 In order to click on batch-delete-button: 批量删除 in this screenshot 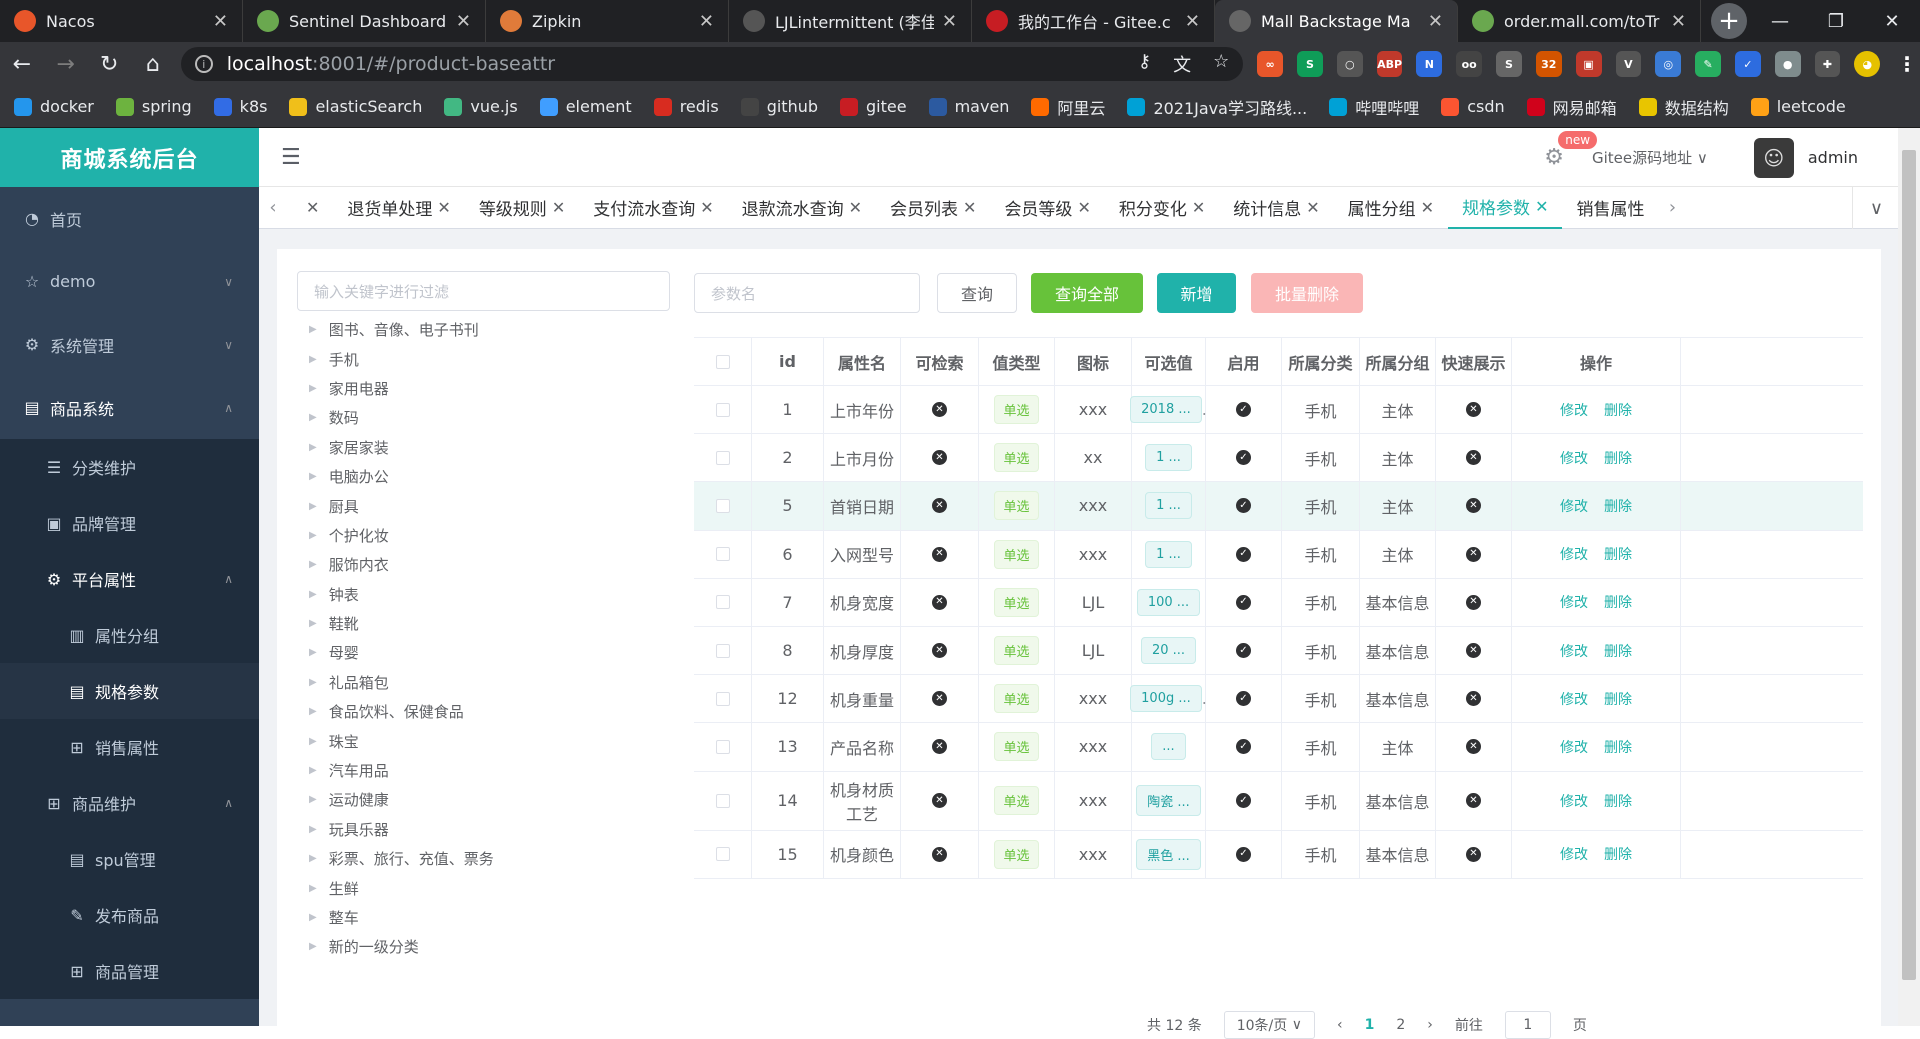, I will do `click(1307, 293)`.